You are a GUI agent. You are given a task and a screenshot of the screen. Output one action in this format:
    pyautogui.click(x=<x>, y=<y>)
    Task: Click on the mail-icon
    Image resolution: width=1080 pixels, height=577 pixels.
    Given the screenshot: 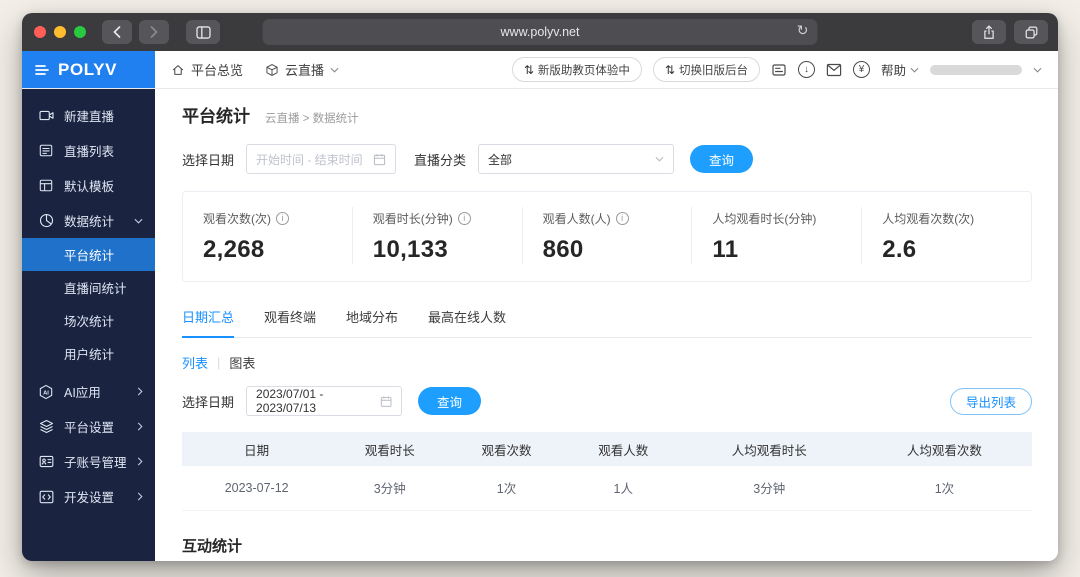 What is the action you would take?
    pyautogui.click(x=834, y=69)
    